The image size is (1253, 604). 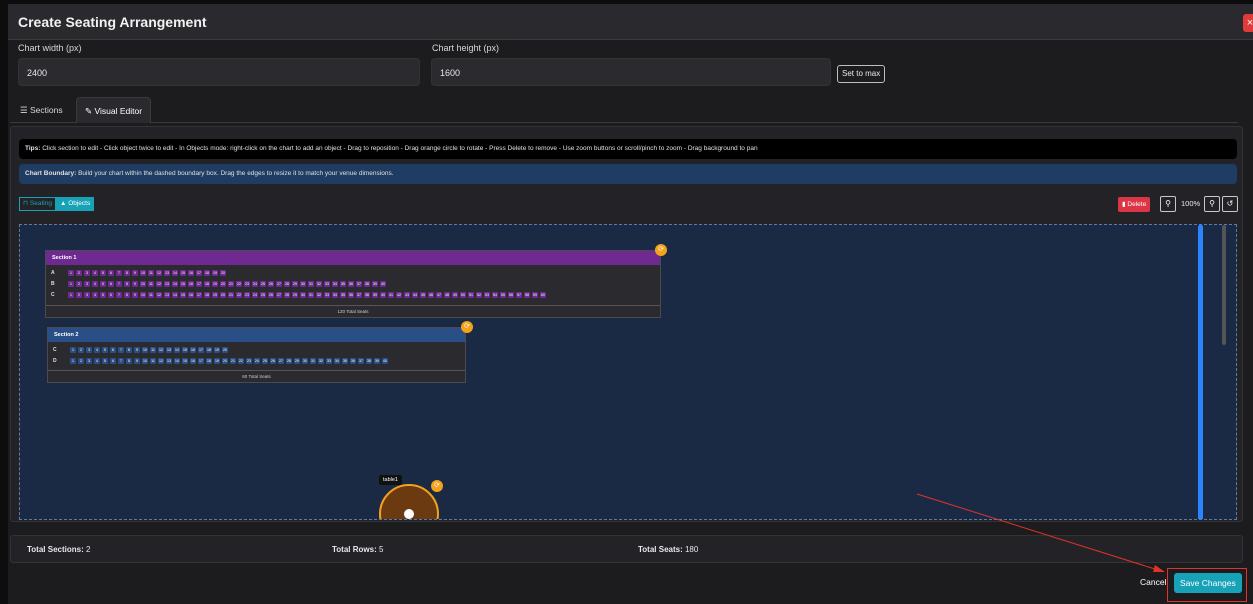 What do you see at coordinates (1153, 582) in the screenshot?
I see `cancel-button: Cancel` at bounding box center [1153, 582].